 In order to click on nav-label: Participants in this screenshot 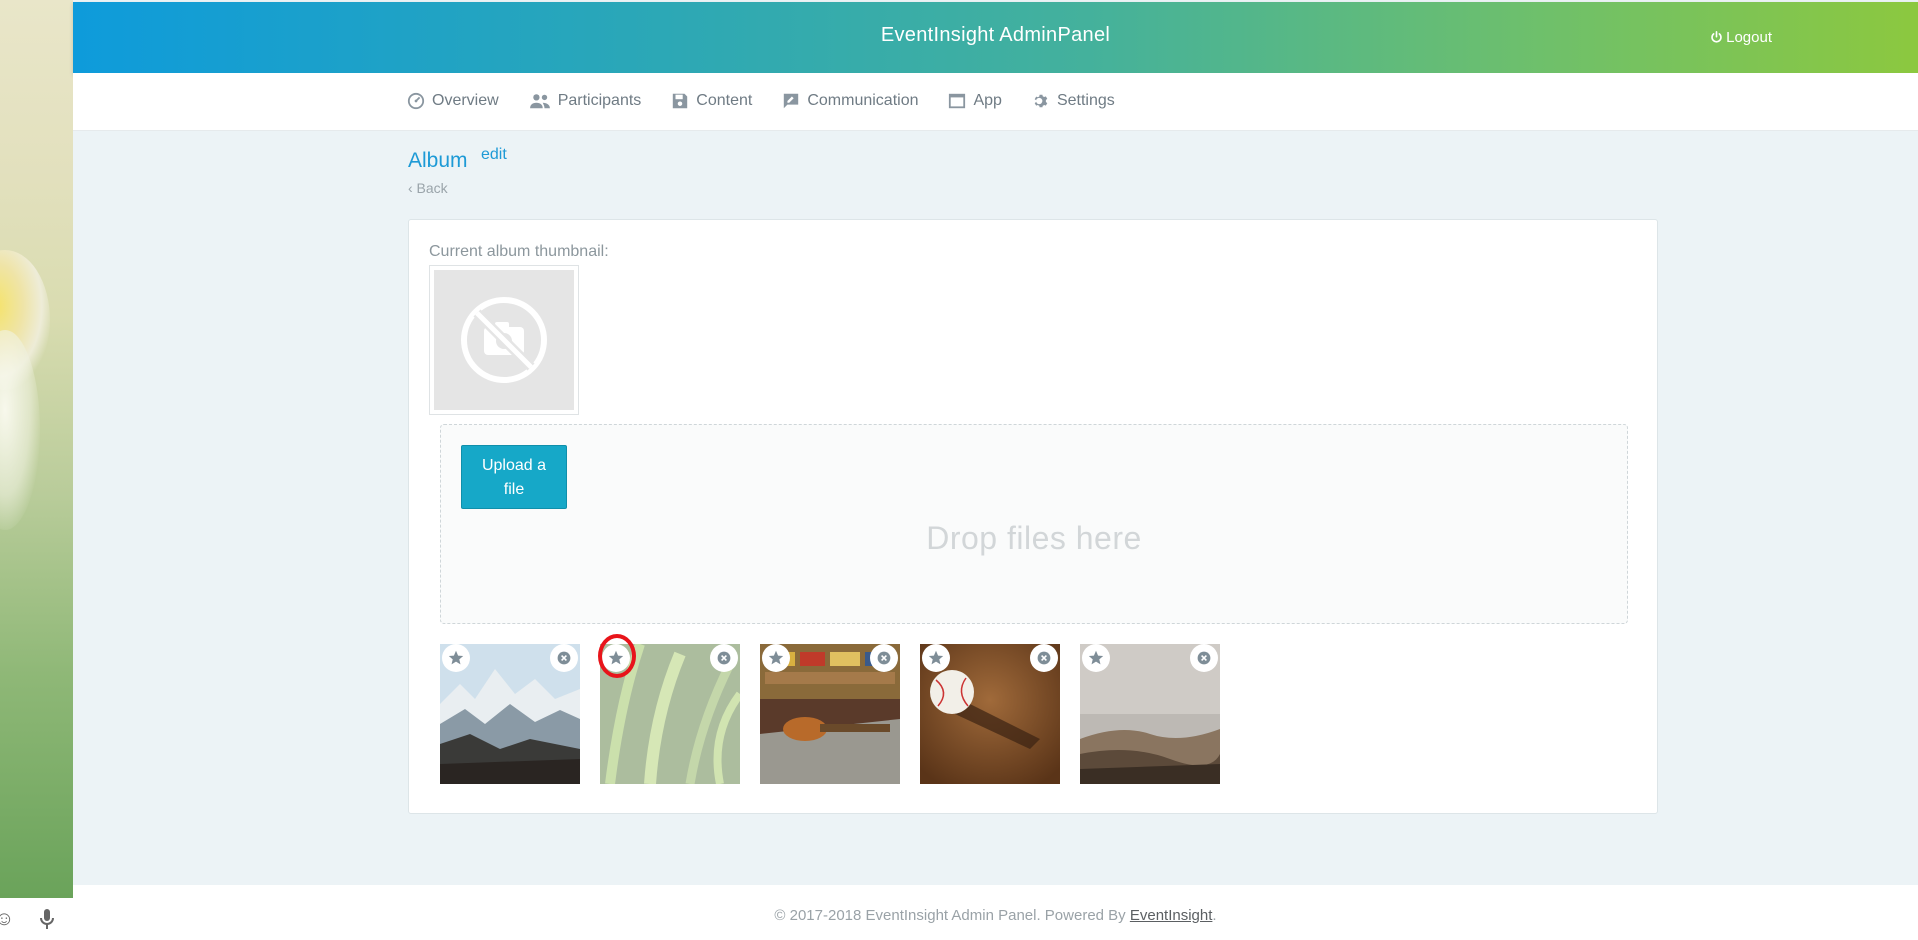, I will do `click(599, 100)`.